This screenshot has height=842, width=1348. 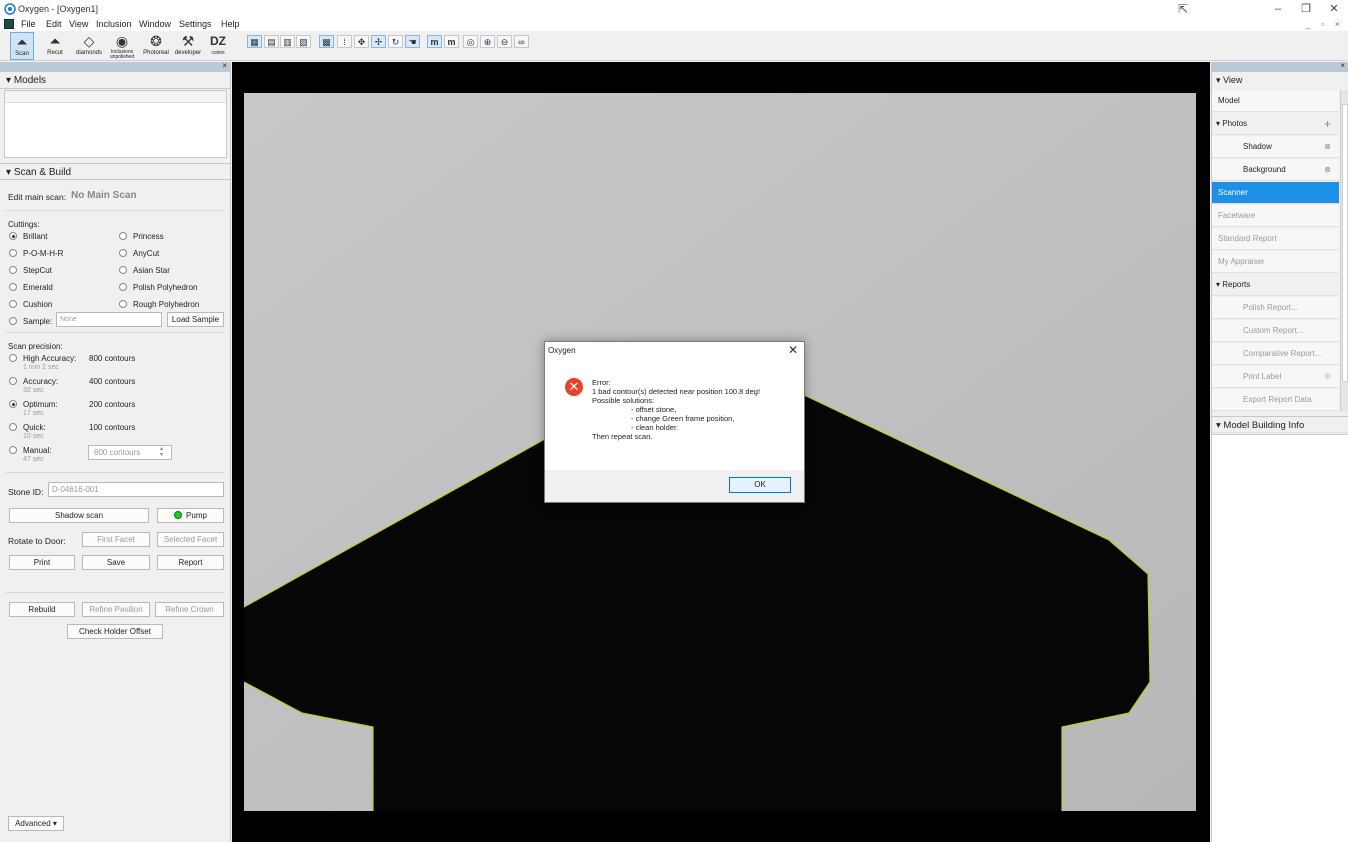 I want to click on radio-quick, so click(x=13, y=427).